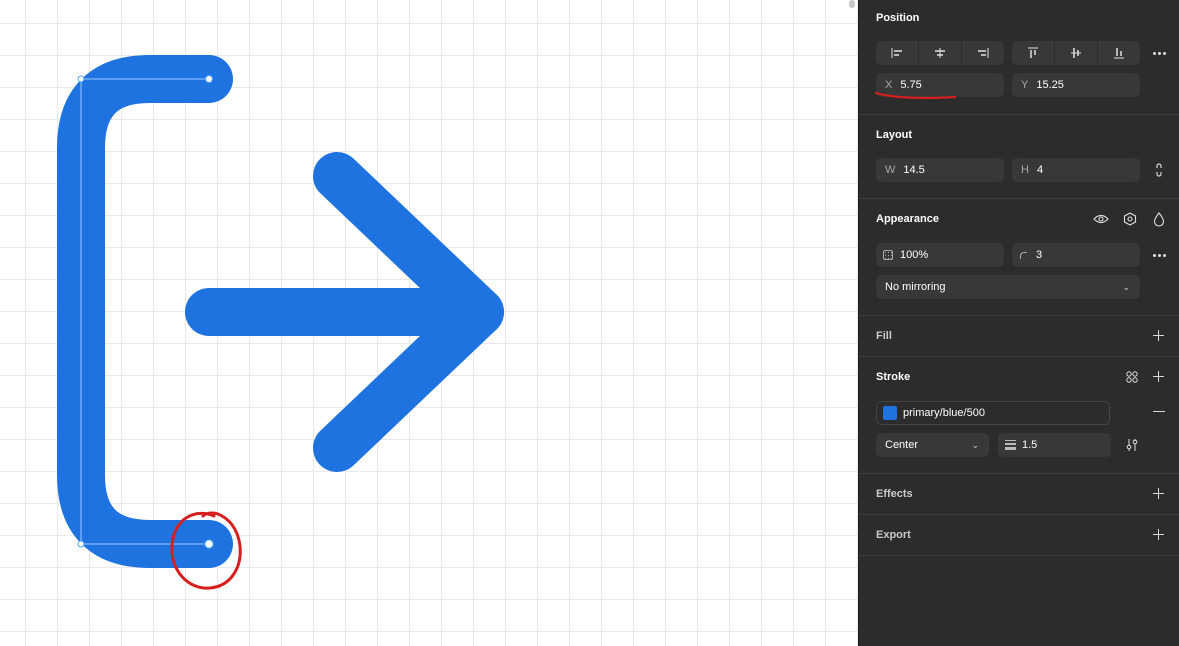 The width and height of the screenshot is (1179, 646). I want to click on corner-radius-value: 3, so click(1039, 255).